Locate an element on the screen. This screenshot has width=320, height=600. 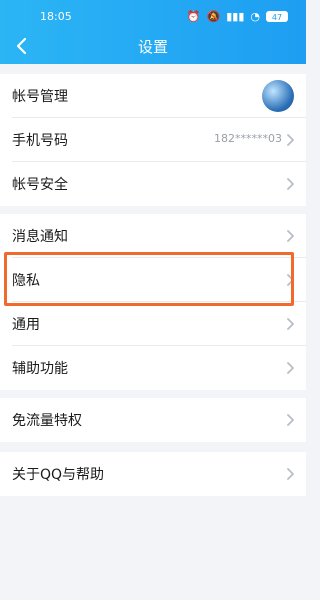
status-icons: ⏰ 🔕 ▮▮▮ ◔ 47 is located at coordinates (237, 16).